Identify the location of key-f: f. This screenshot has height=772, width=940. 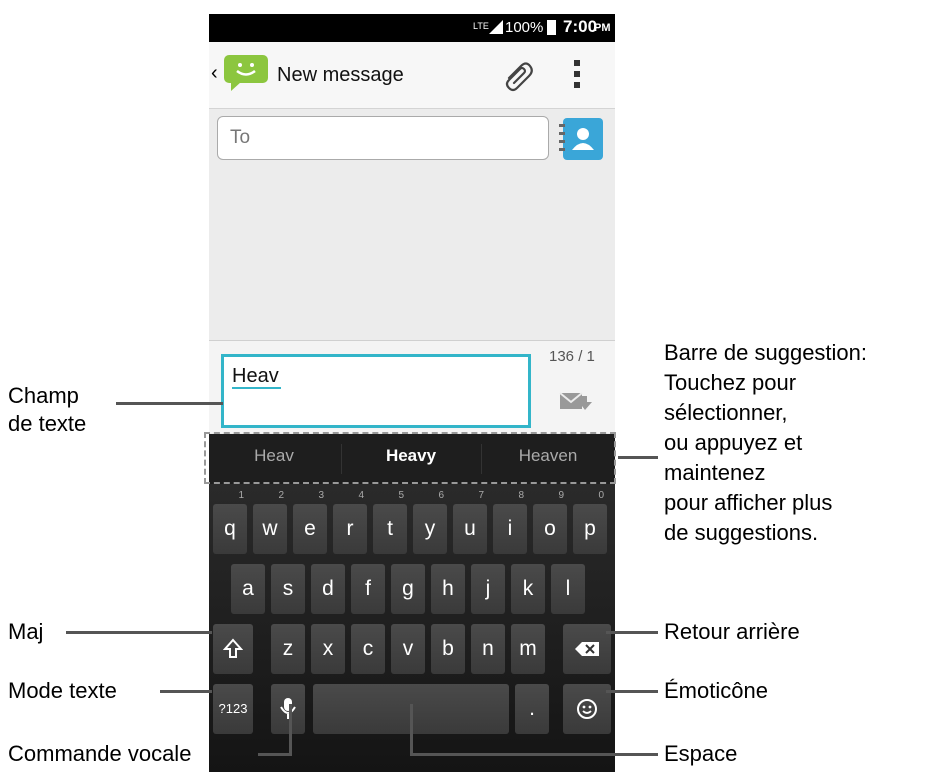
(368, 589).